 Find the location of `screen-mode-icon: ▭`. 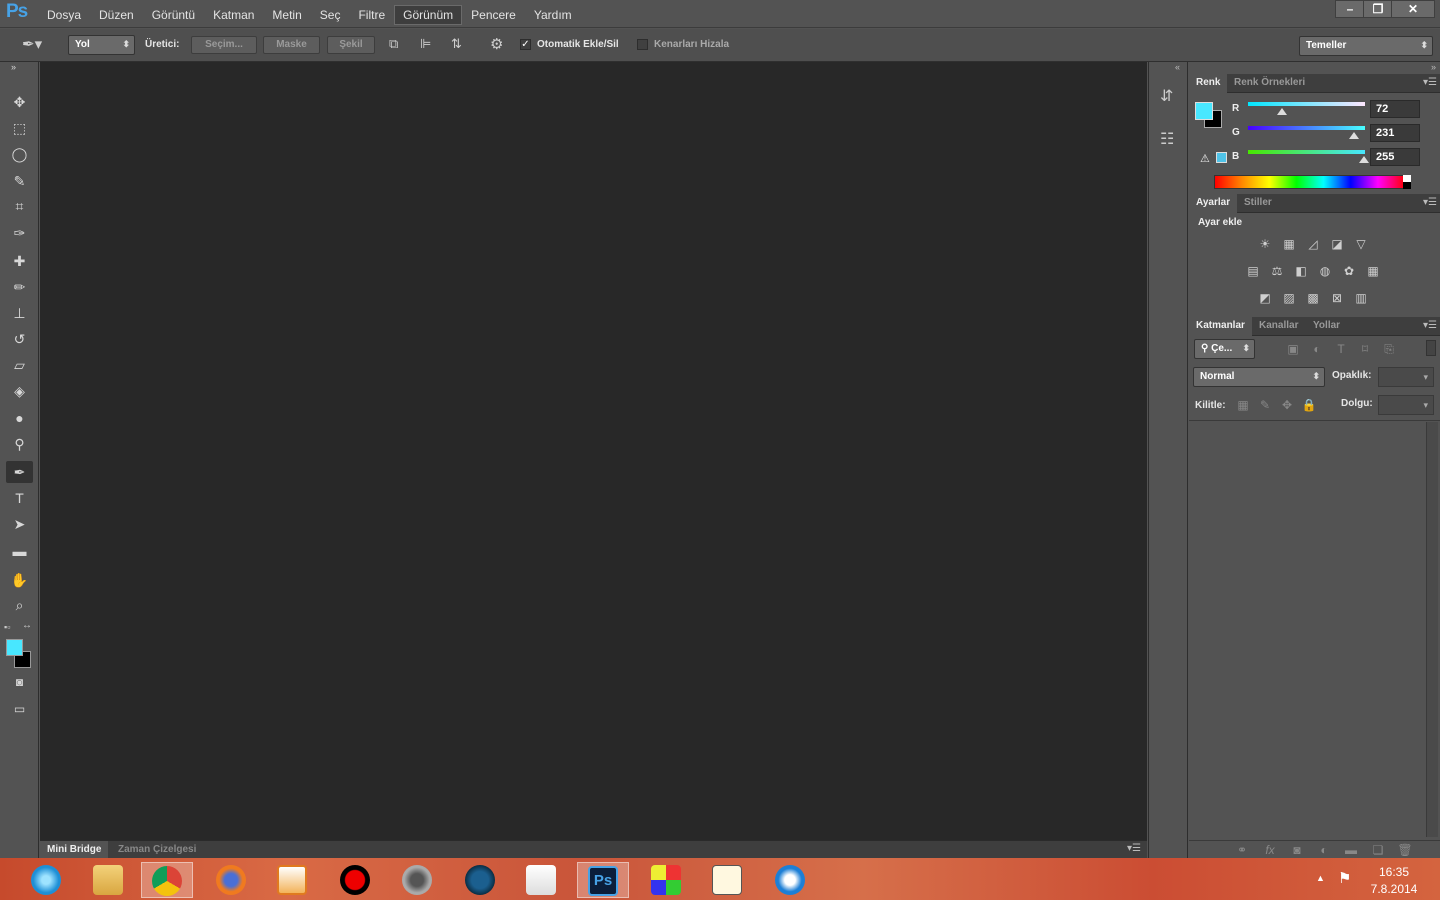

screen-mode-icon: ▭ is located at coordinates (19, 709).